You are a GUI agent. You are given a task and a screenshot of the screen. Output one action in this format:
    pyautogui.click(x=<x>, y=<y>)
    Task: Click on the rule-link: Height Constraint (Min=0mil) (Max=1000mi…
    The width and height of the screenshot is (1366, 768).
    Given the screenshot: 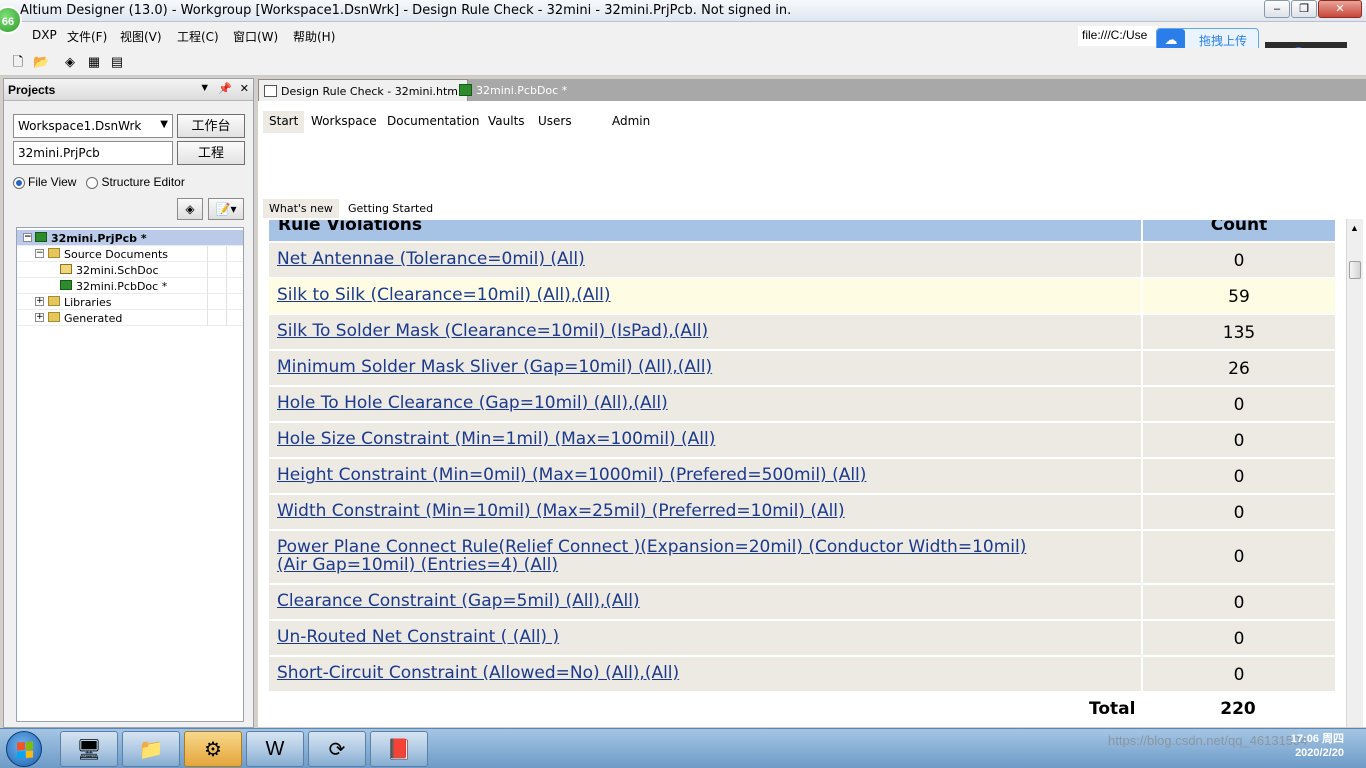 What is the action you would take?
    pyautogui.click(x=667, y=475)
    